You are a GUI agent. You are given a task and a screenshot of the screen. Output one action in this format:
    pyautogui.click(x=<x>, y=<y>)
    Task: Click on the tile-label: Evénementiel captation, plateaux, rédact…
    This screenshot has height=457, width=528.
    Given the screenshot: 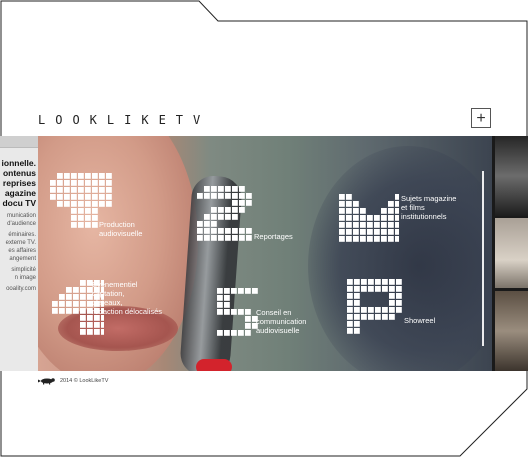 What is the action you would take?
    pyautogui.click(x=127, y=298)
    